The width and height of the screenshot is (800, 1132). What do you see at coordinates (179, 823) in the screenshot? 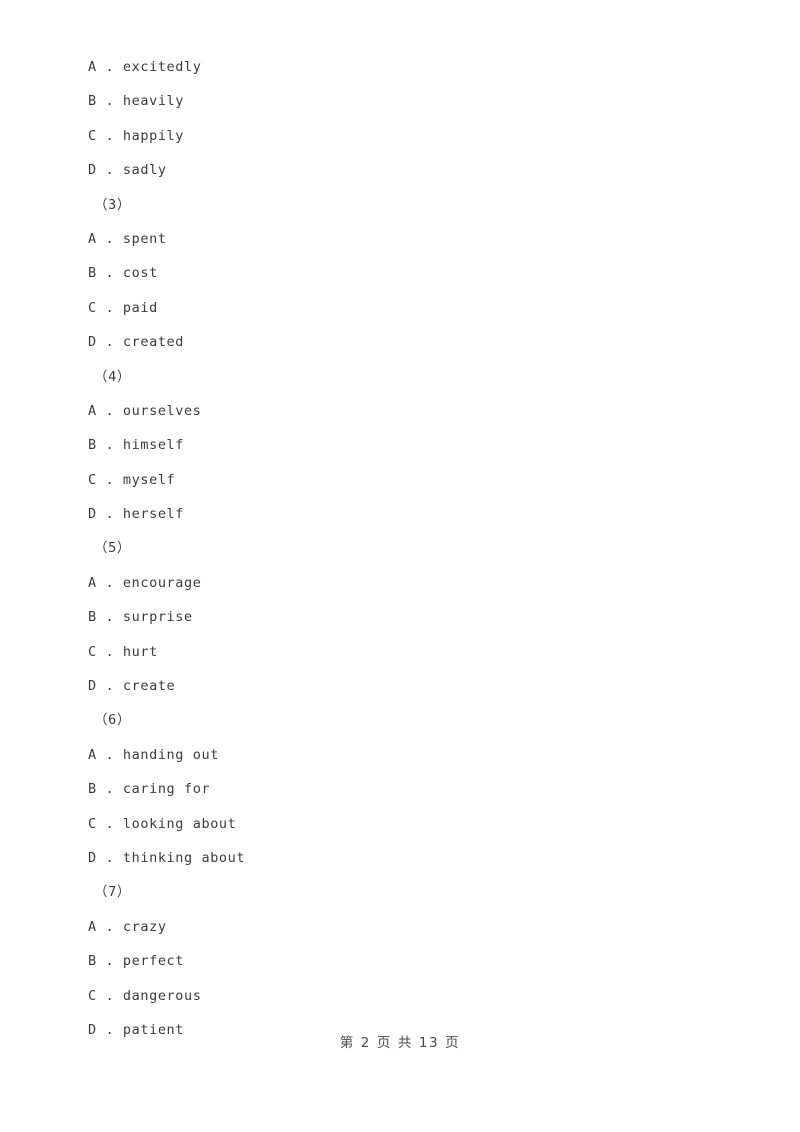
I see `option-text: looking about` at bounding box center [179, 823].